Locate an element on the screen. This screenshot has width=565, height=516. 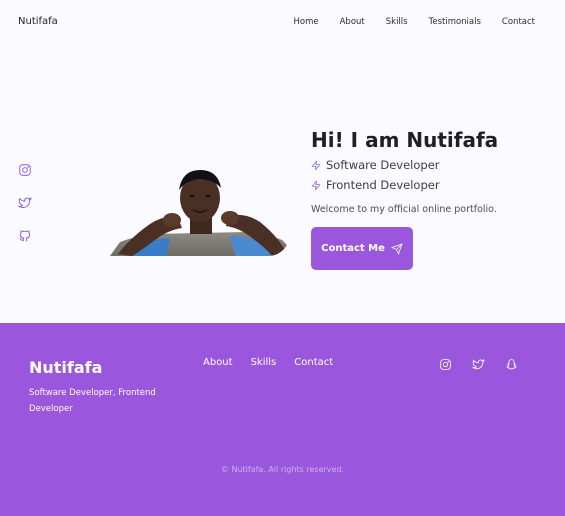
github-icon is located at coordinates (25, 235).